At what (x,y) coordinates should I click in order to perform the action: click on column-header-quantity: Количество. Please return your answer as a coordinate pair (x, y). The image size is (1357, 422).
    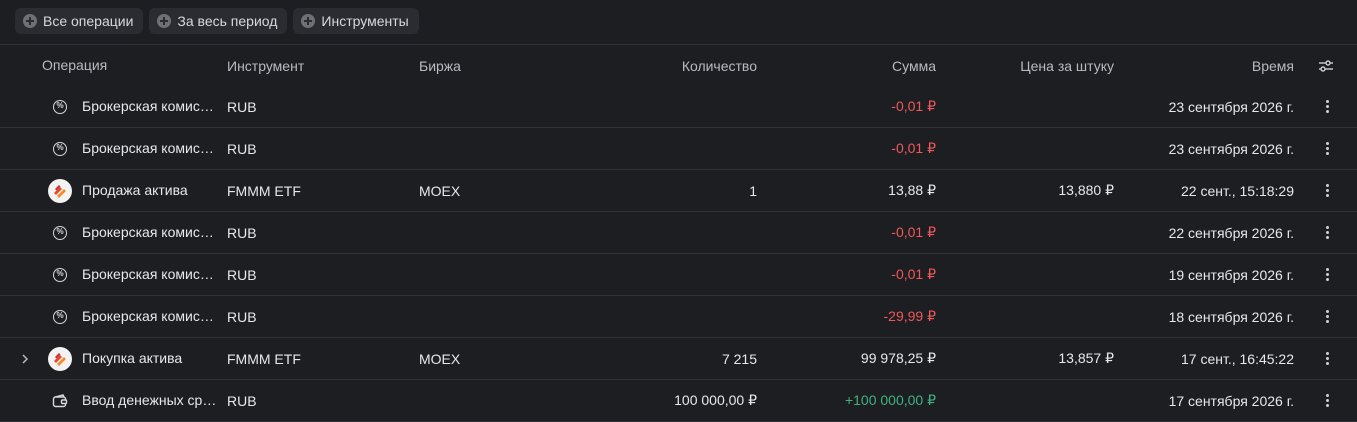
    Looking at the image, I should click on (719, 65).